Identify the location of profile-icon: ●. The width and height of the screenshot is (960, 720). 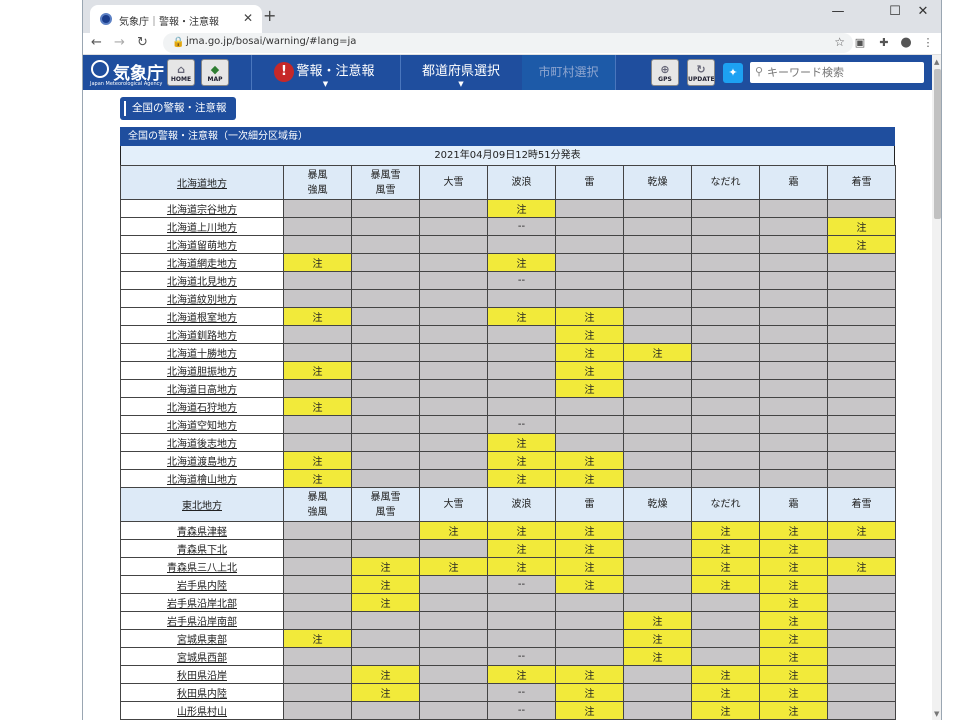
(906, 43).